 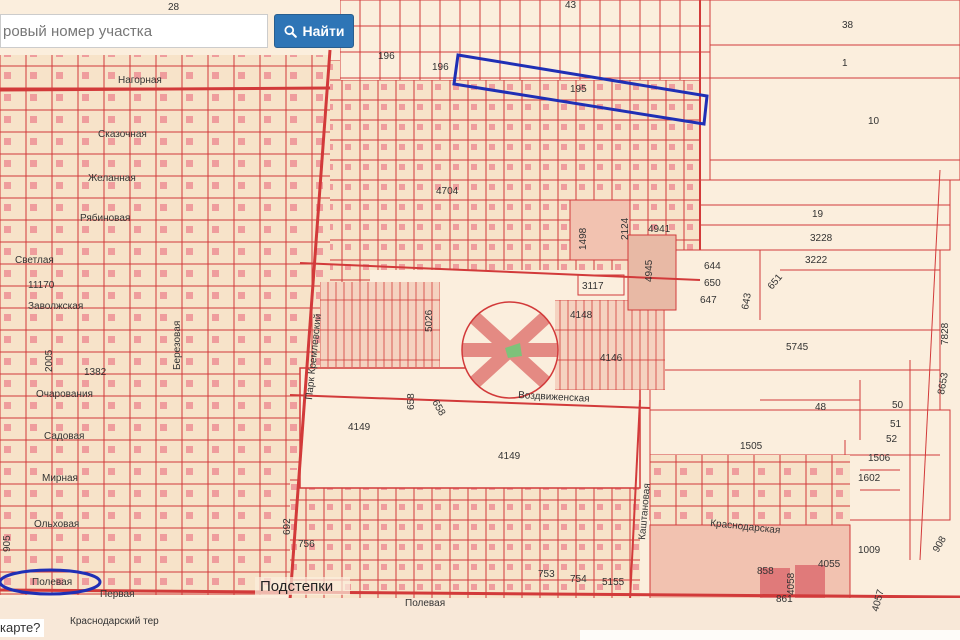 What do you see at coordinates (56, 524) in the screenshot?
I see `street-label: Ольховая` at bounding box center [56, 524].